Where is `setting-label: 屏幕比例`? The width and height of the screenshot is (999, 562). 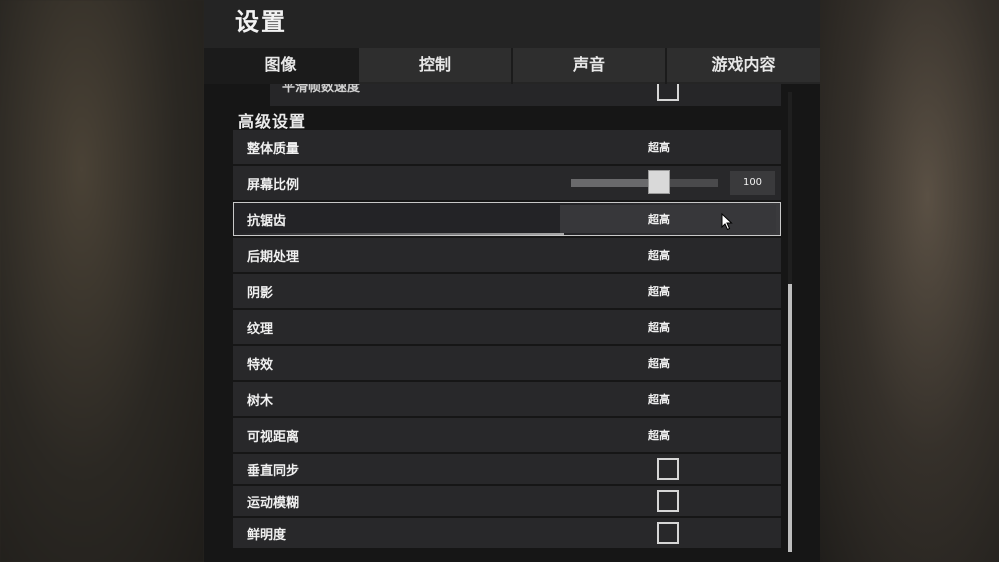 setting-label: 屏幕比例 is located at coordinates (273, 185).